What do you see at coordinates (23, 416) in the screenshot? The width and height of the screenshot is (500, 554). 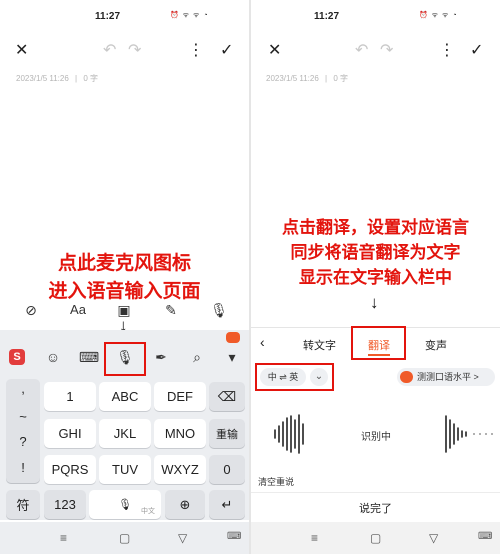 I see `punct-tilde: ~` at bounding box center [23, 416].